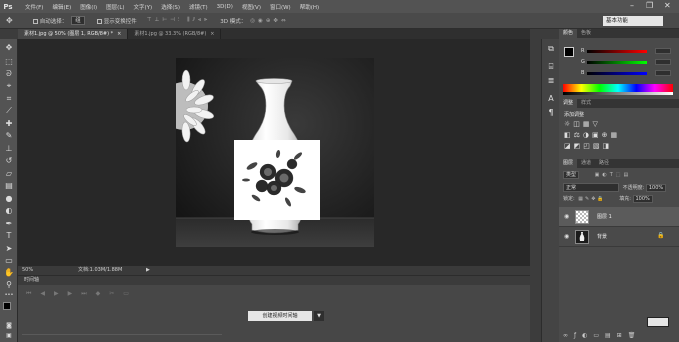 This screenshot has height=342, width=679. Describe the element at coordinates (9, 148) in the screenshot. I see `clone-stamp-icon: ⊥` at that location.